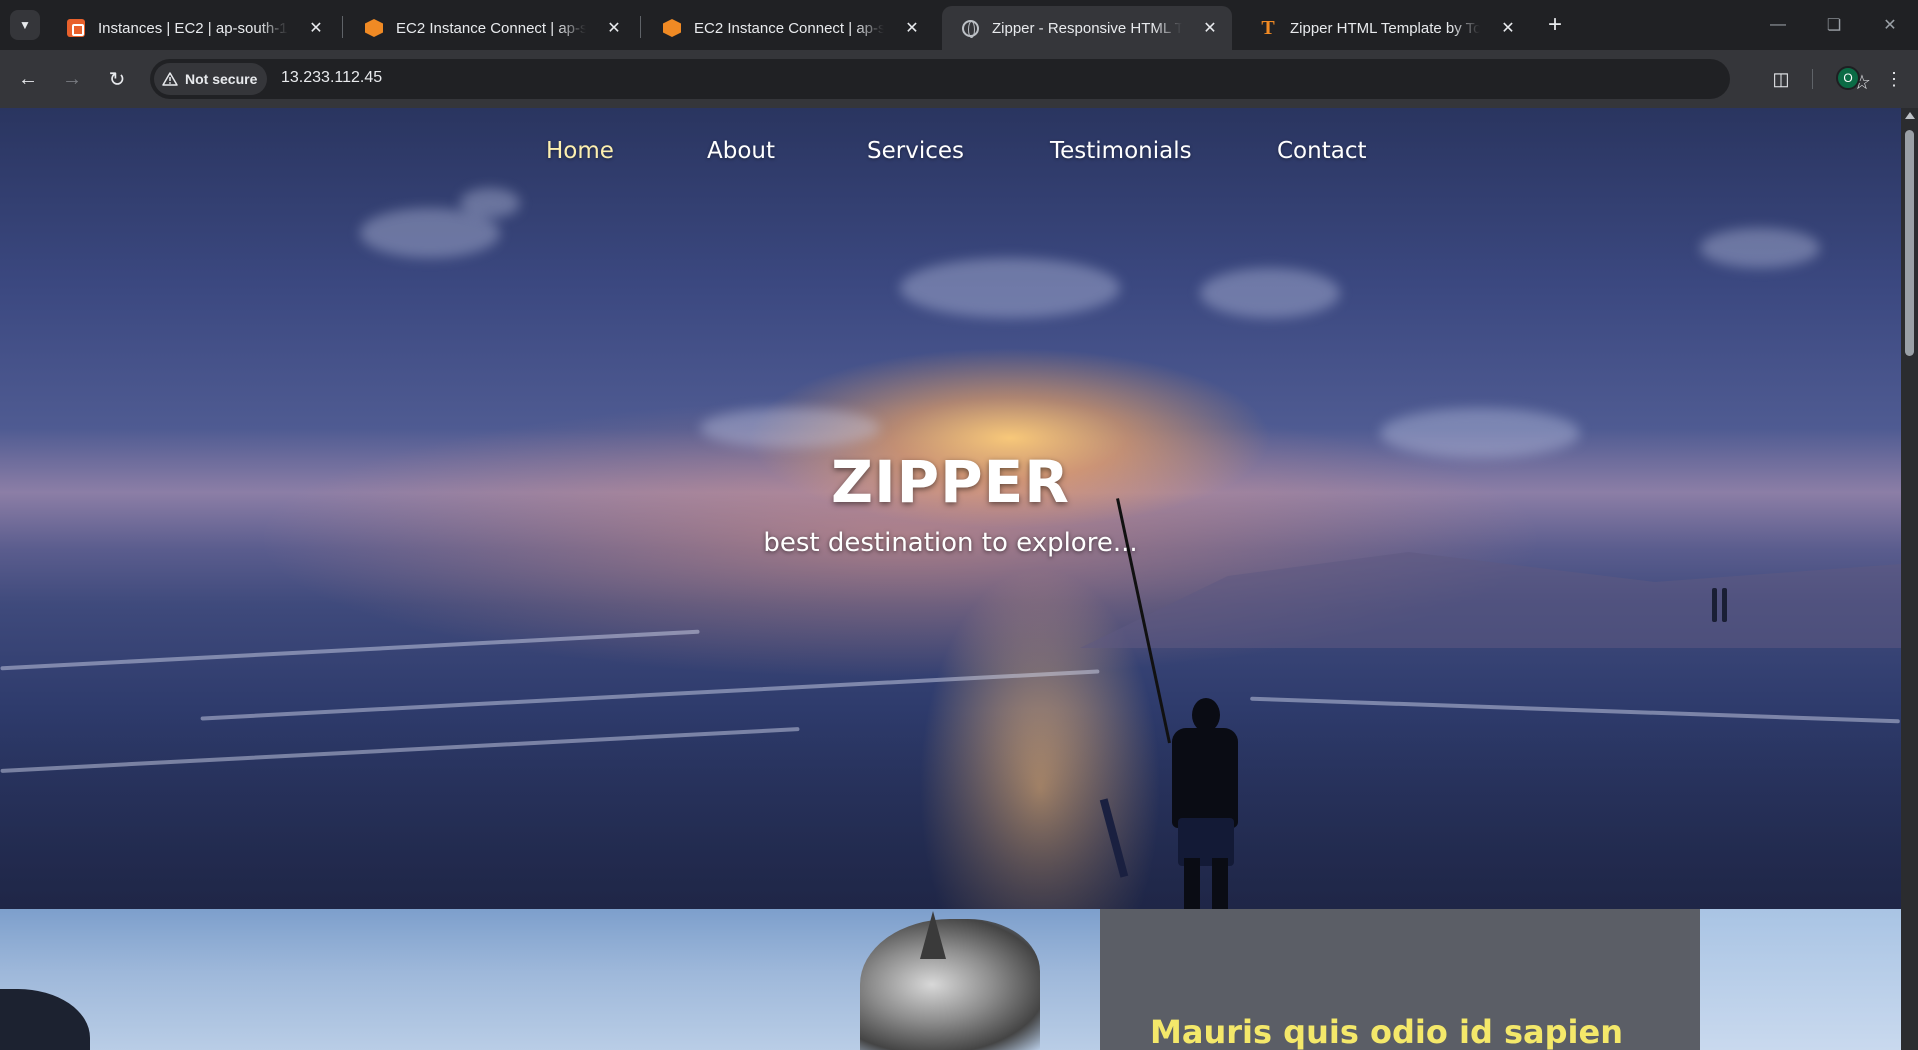 Image resolution: width=1918 pixels, height=1050 pixels. Describe the element at coordinates (1400, 979) in the screenshot. I see `text-panel: Mauris quis odio id sapien` at that location.